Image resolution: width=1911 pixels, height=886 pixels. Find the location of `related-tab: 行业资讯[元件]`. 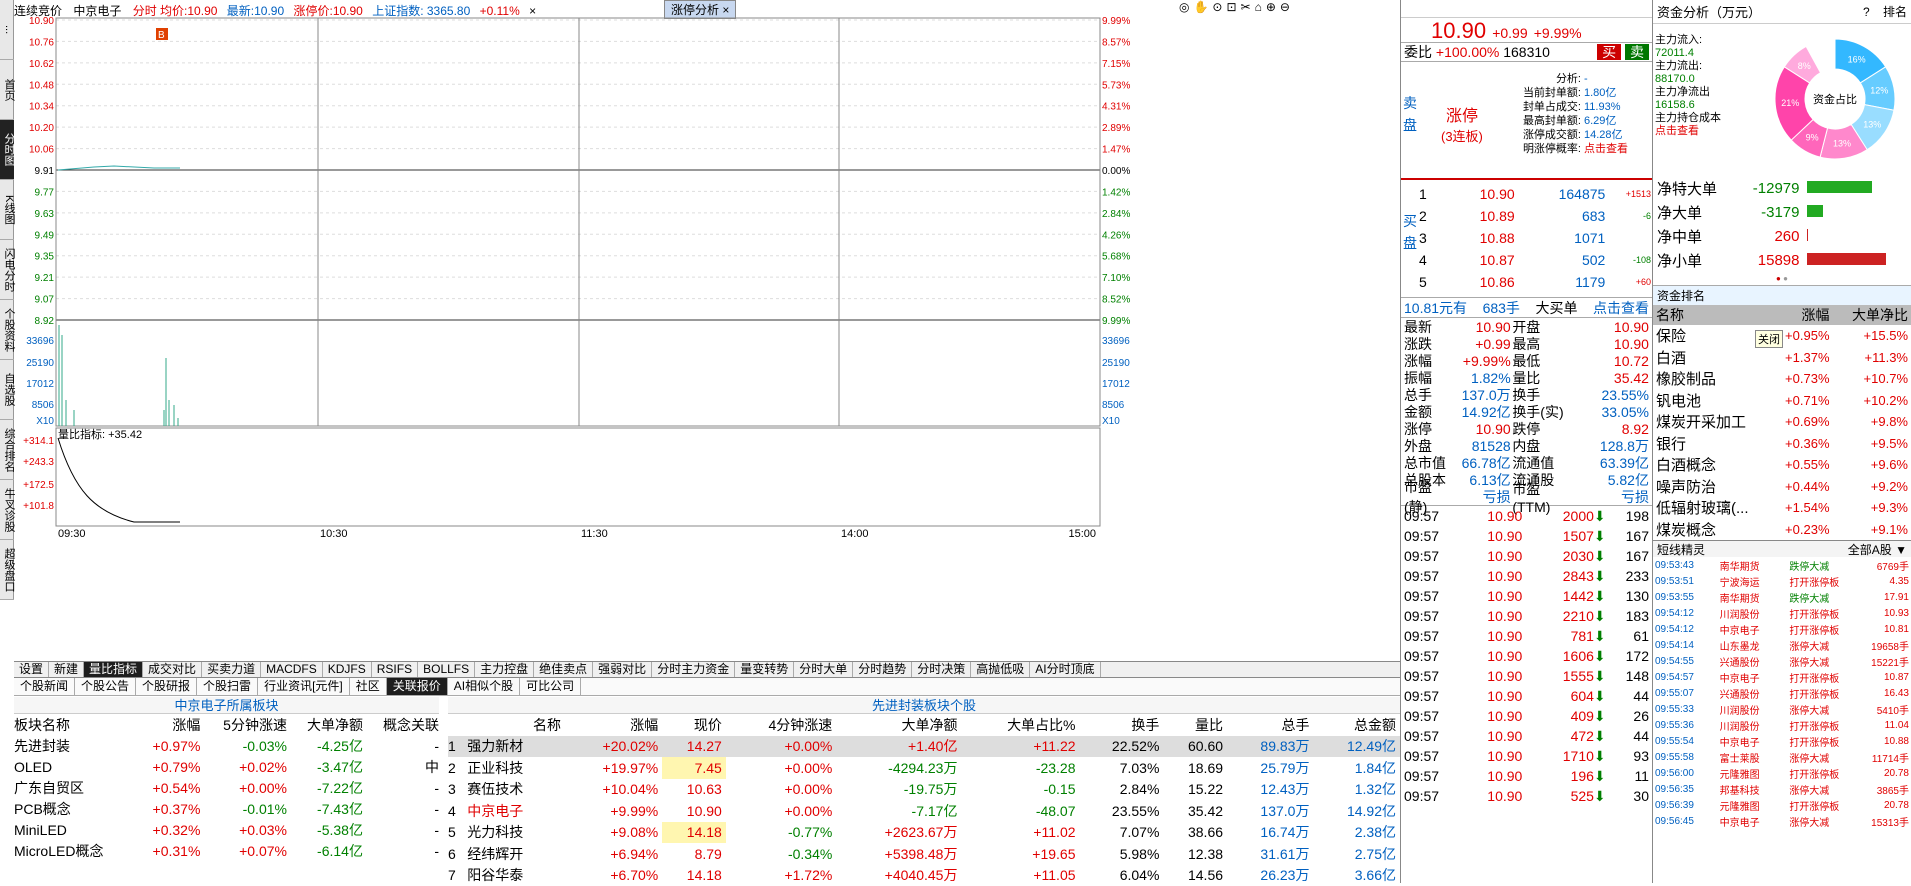

related-tab: 行业资讯[元件] is located at coordinates (304, 686).